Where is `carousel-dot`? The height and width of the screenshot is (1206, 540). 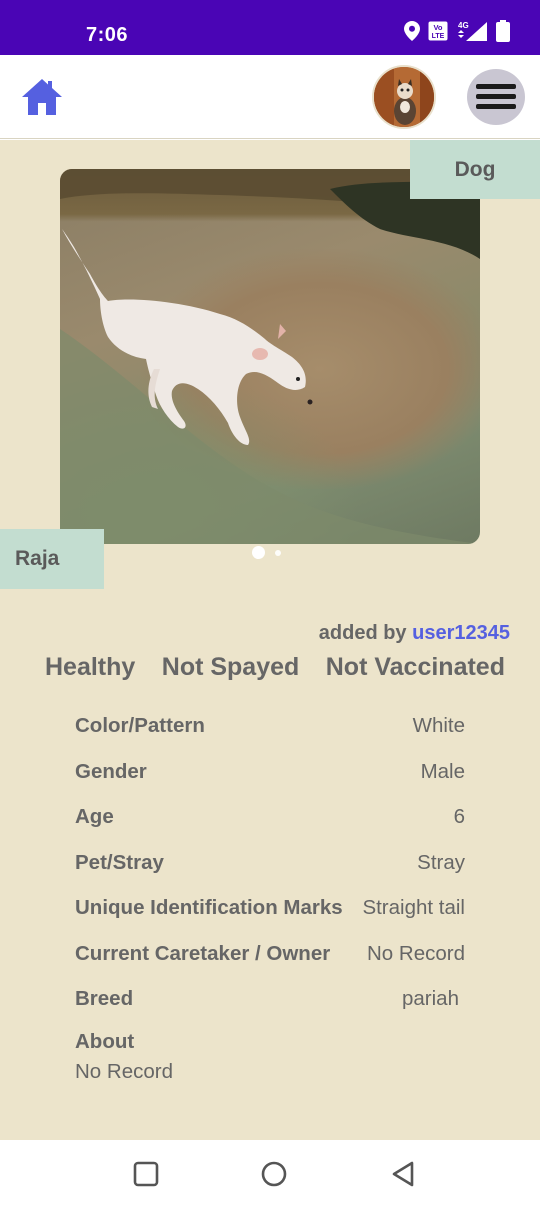
carousel-dot is located at coordinates (278, 552).